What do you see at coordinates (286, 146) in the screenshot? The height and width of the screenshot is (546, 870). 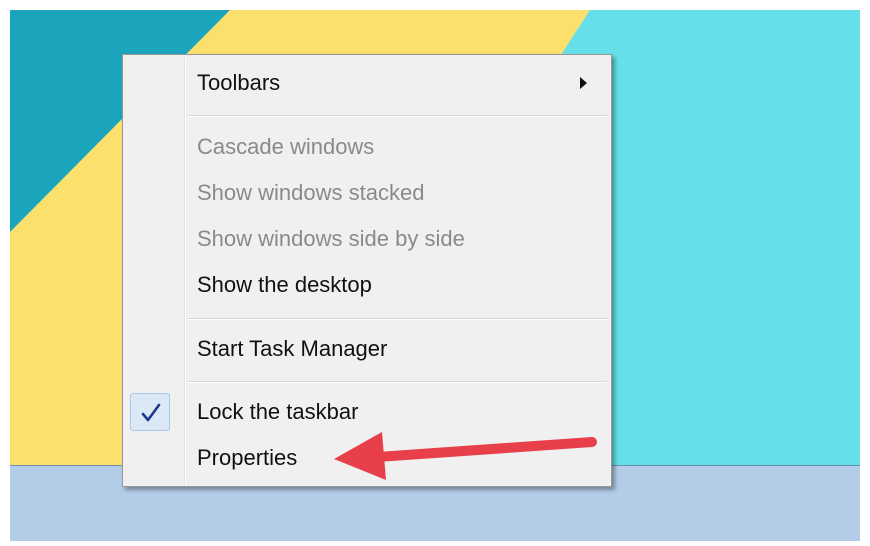 I see `menu-item-label: Cascade windows` at bounding box center [286, 146].